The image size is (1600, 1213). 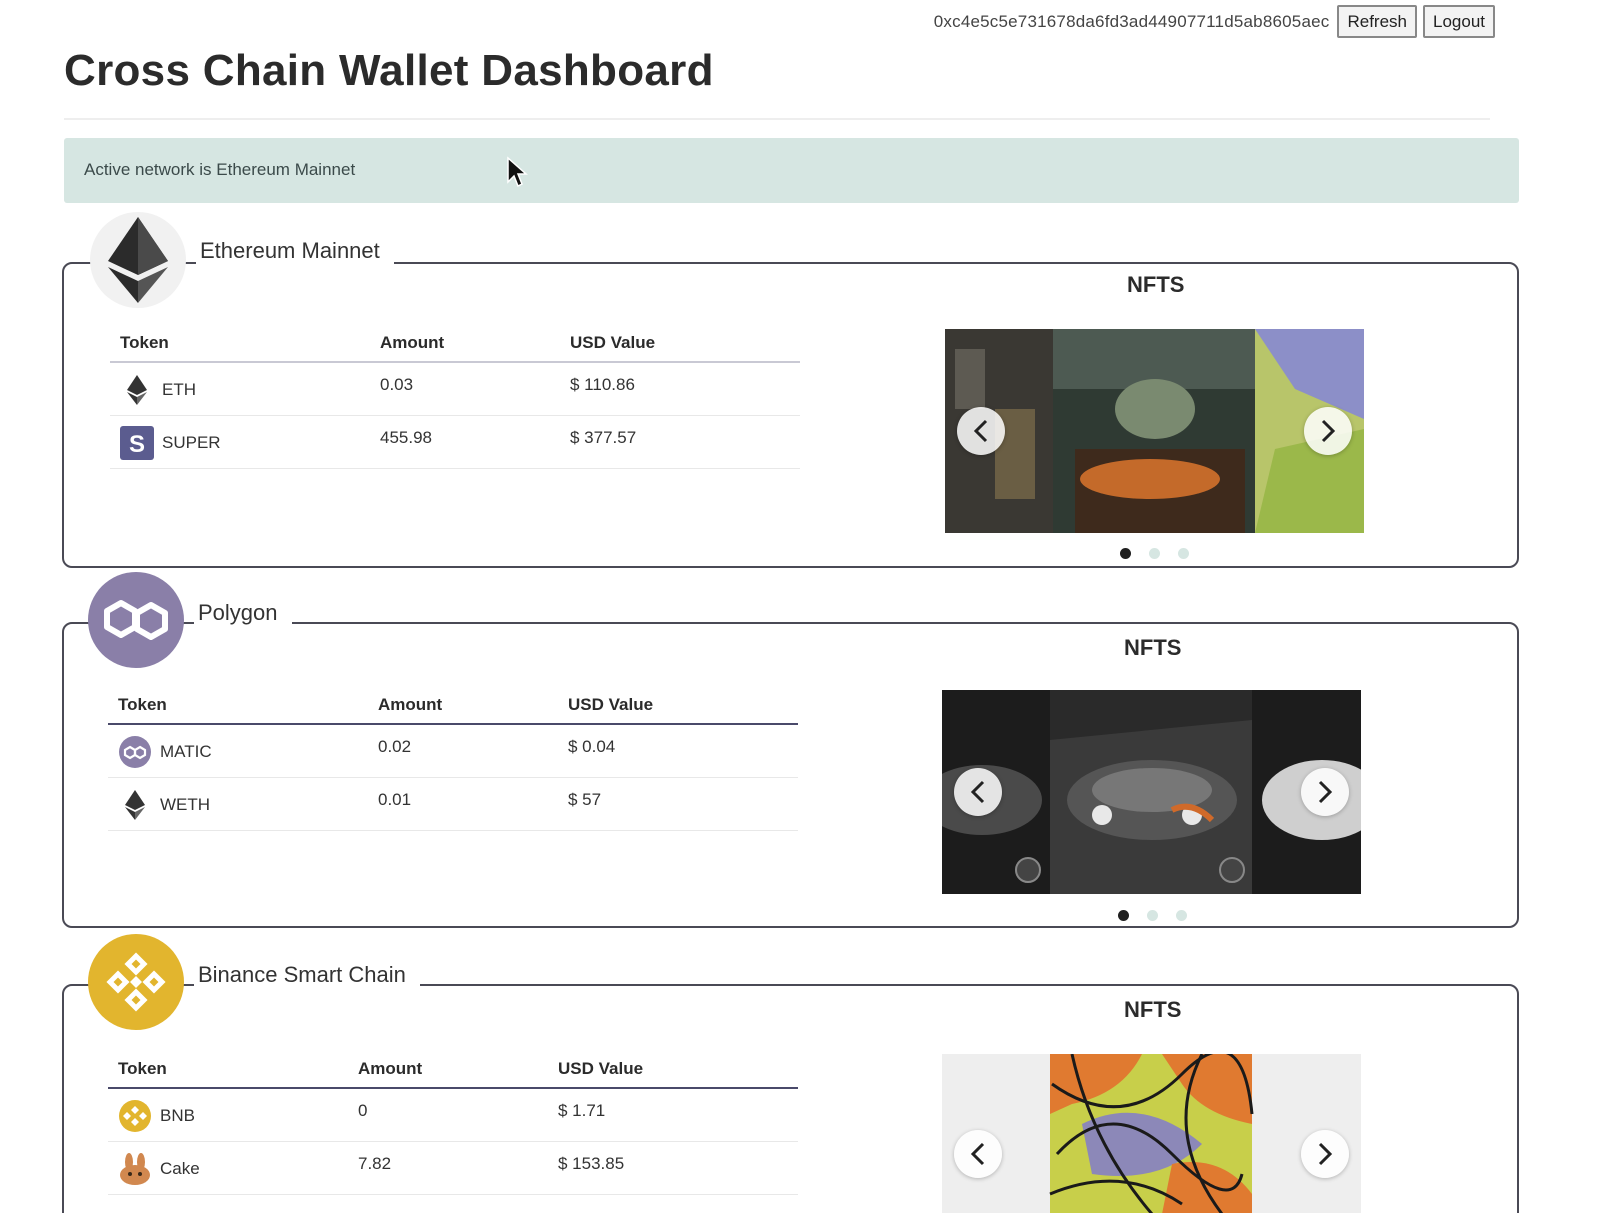 I want to click on weth-icon, so click(x=135, y=805).